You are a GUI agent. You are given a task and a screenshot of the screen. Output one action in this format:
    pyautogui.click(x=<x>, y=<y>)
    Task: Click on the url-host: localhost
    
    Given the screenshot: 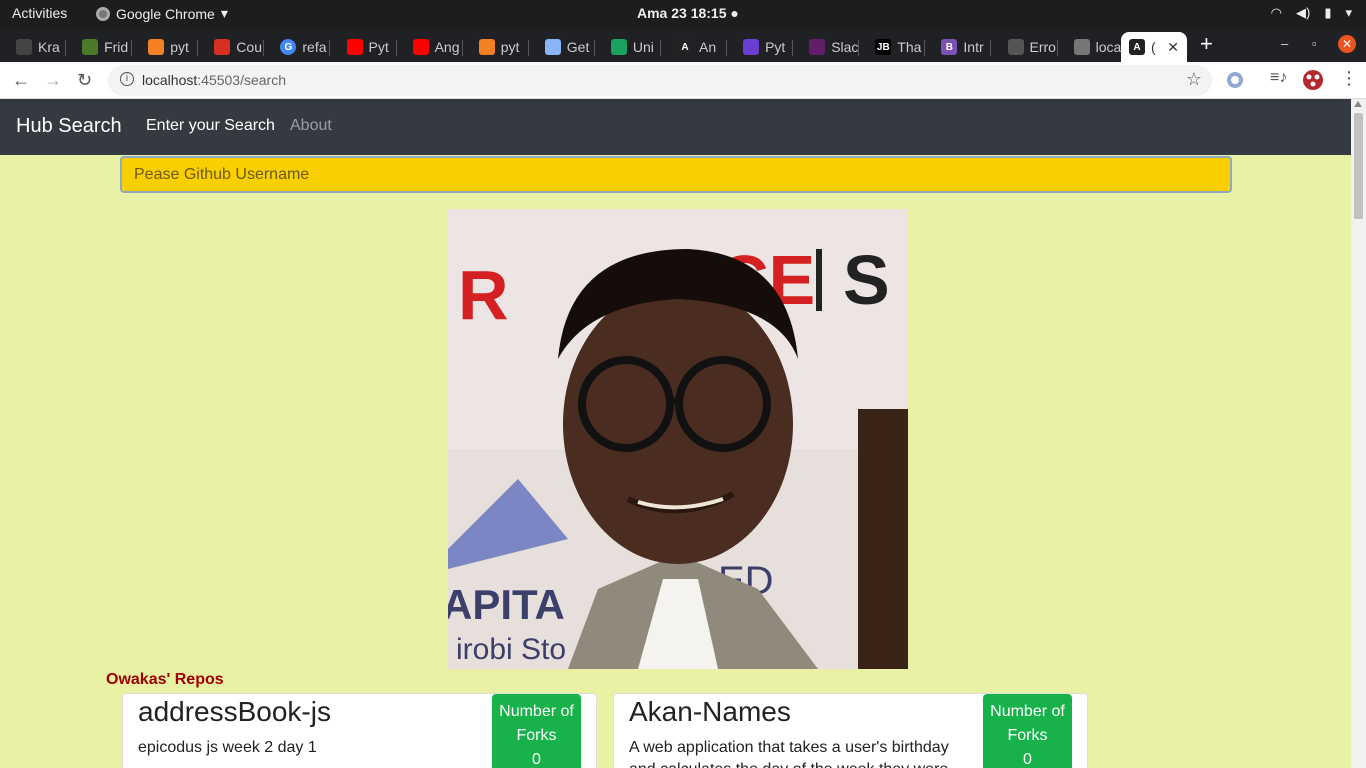 What is the action you would take?
    pyautogui.click(x=170, y=80)
    